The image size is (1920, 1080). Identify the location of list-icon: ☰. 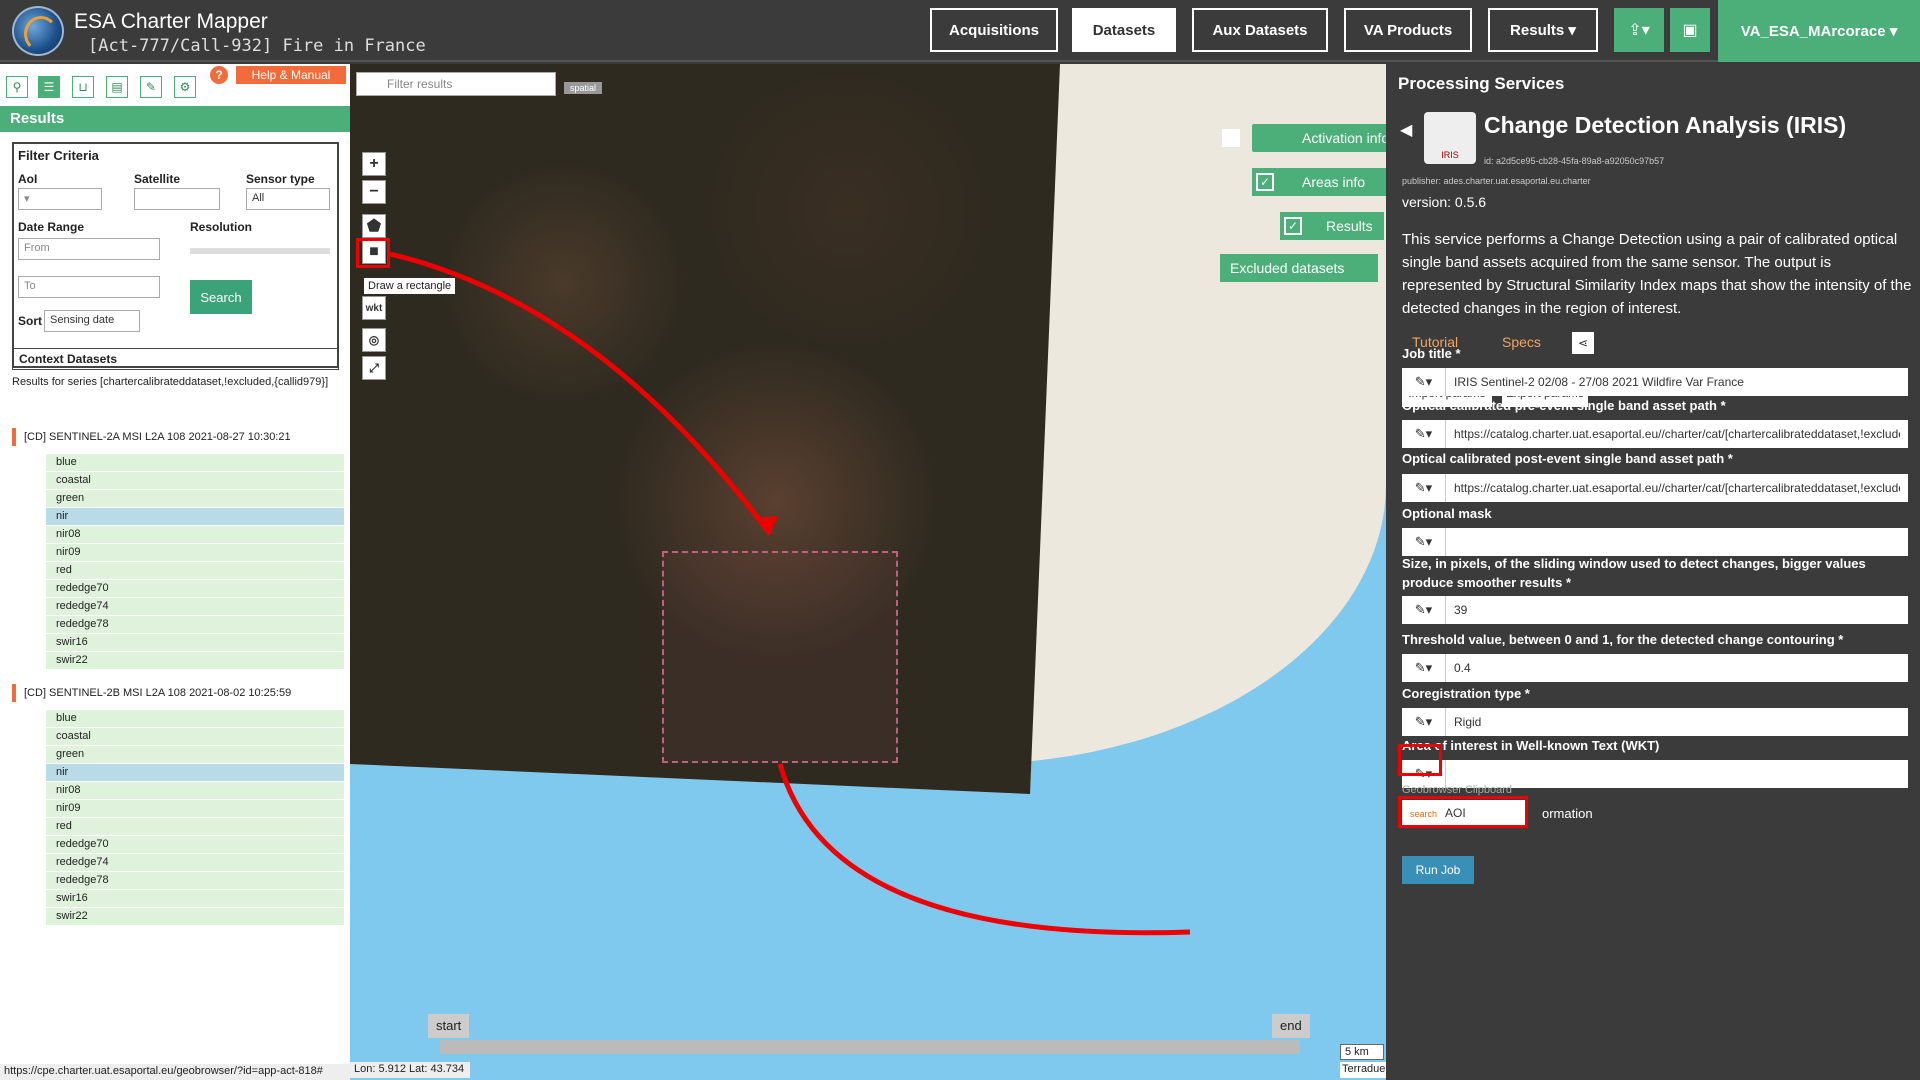
(49, 87).